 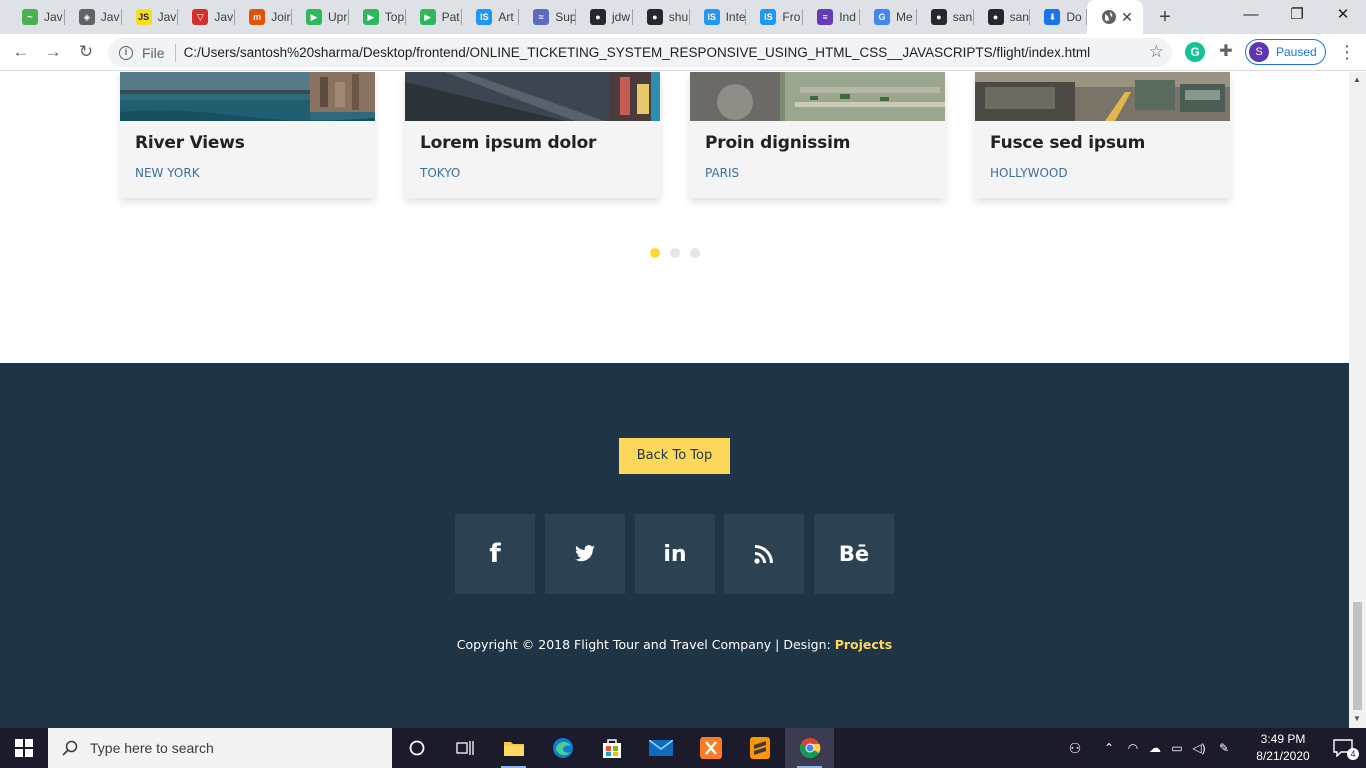 I want to click on browser-tab: ~ Jav, so click(x=36, y=17).